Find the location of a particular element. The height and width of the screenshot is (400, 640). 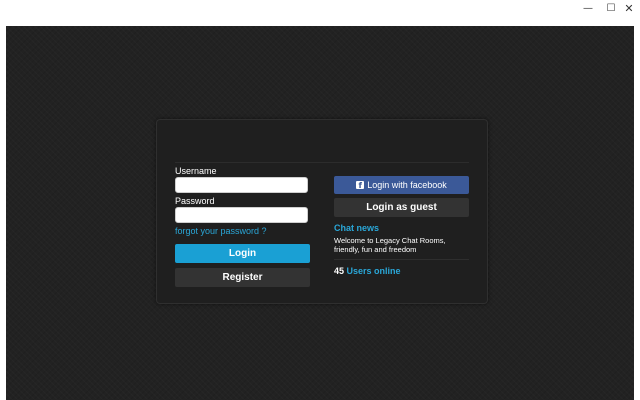

window-titlebar: — ☐ ✕ is located at coordinates (320, 13).